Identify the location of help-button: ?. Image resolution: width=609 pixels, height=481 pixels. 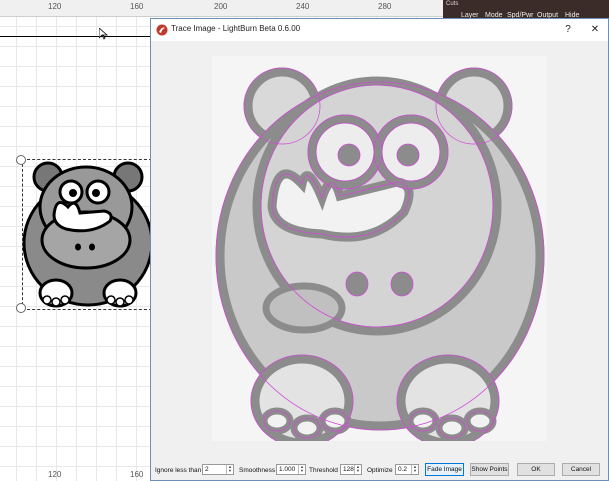
(568, 30).